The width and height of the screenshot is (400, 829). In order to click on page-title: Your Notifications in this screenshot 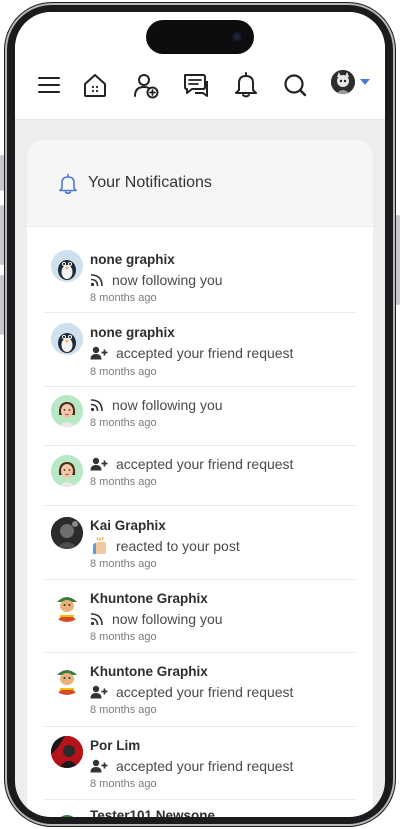, I will do `click(150, 182)`.